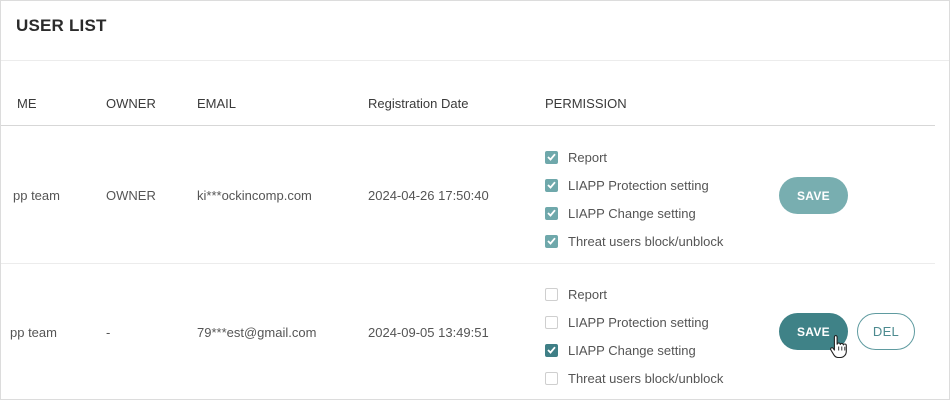  I want to click on column-header-permission: PERMISSION, so click(586, 103).